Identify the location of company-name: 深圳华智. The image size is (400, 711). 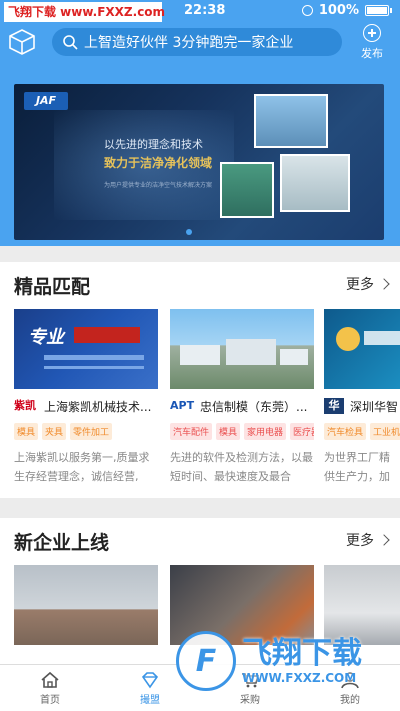
(374, 406).